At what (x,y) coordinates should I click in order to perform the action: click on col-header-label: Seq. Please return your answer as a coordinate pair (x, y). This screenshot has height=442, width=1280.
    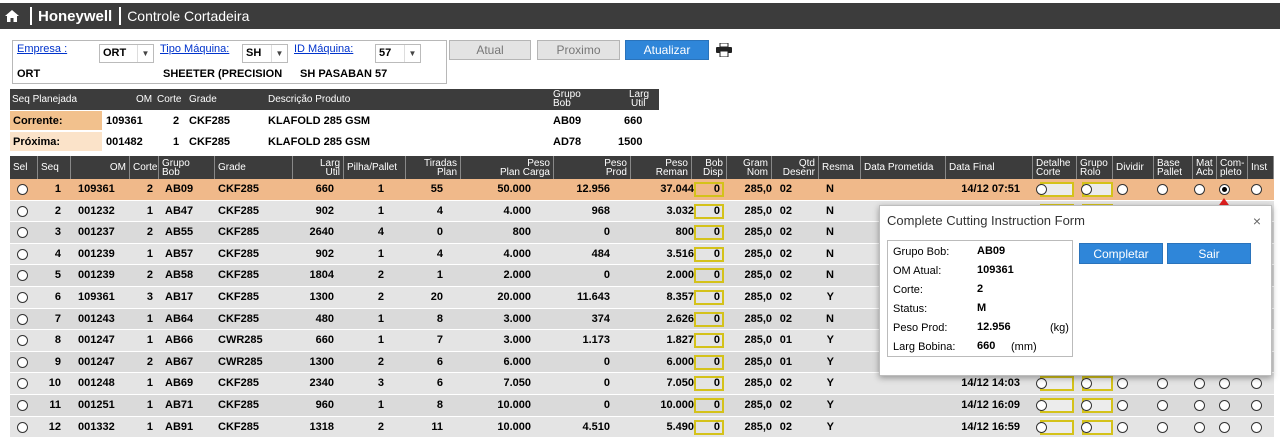
    Looking at the image, I should click on (50, 167).